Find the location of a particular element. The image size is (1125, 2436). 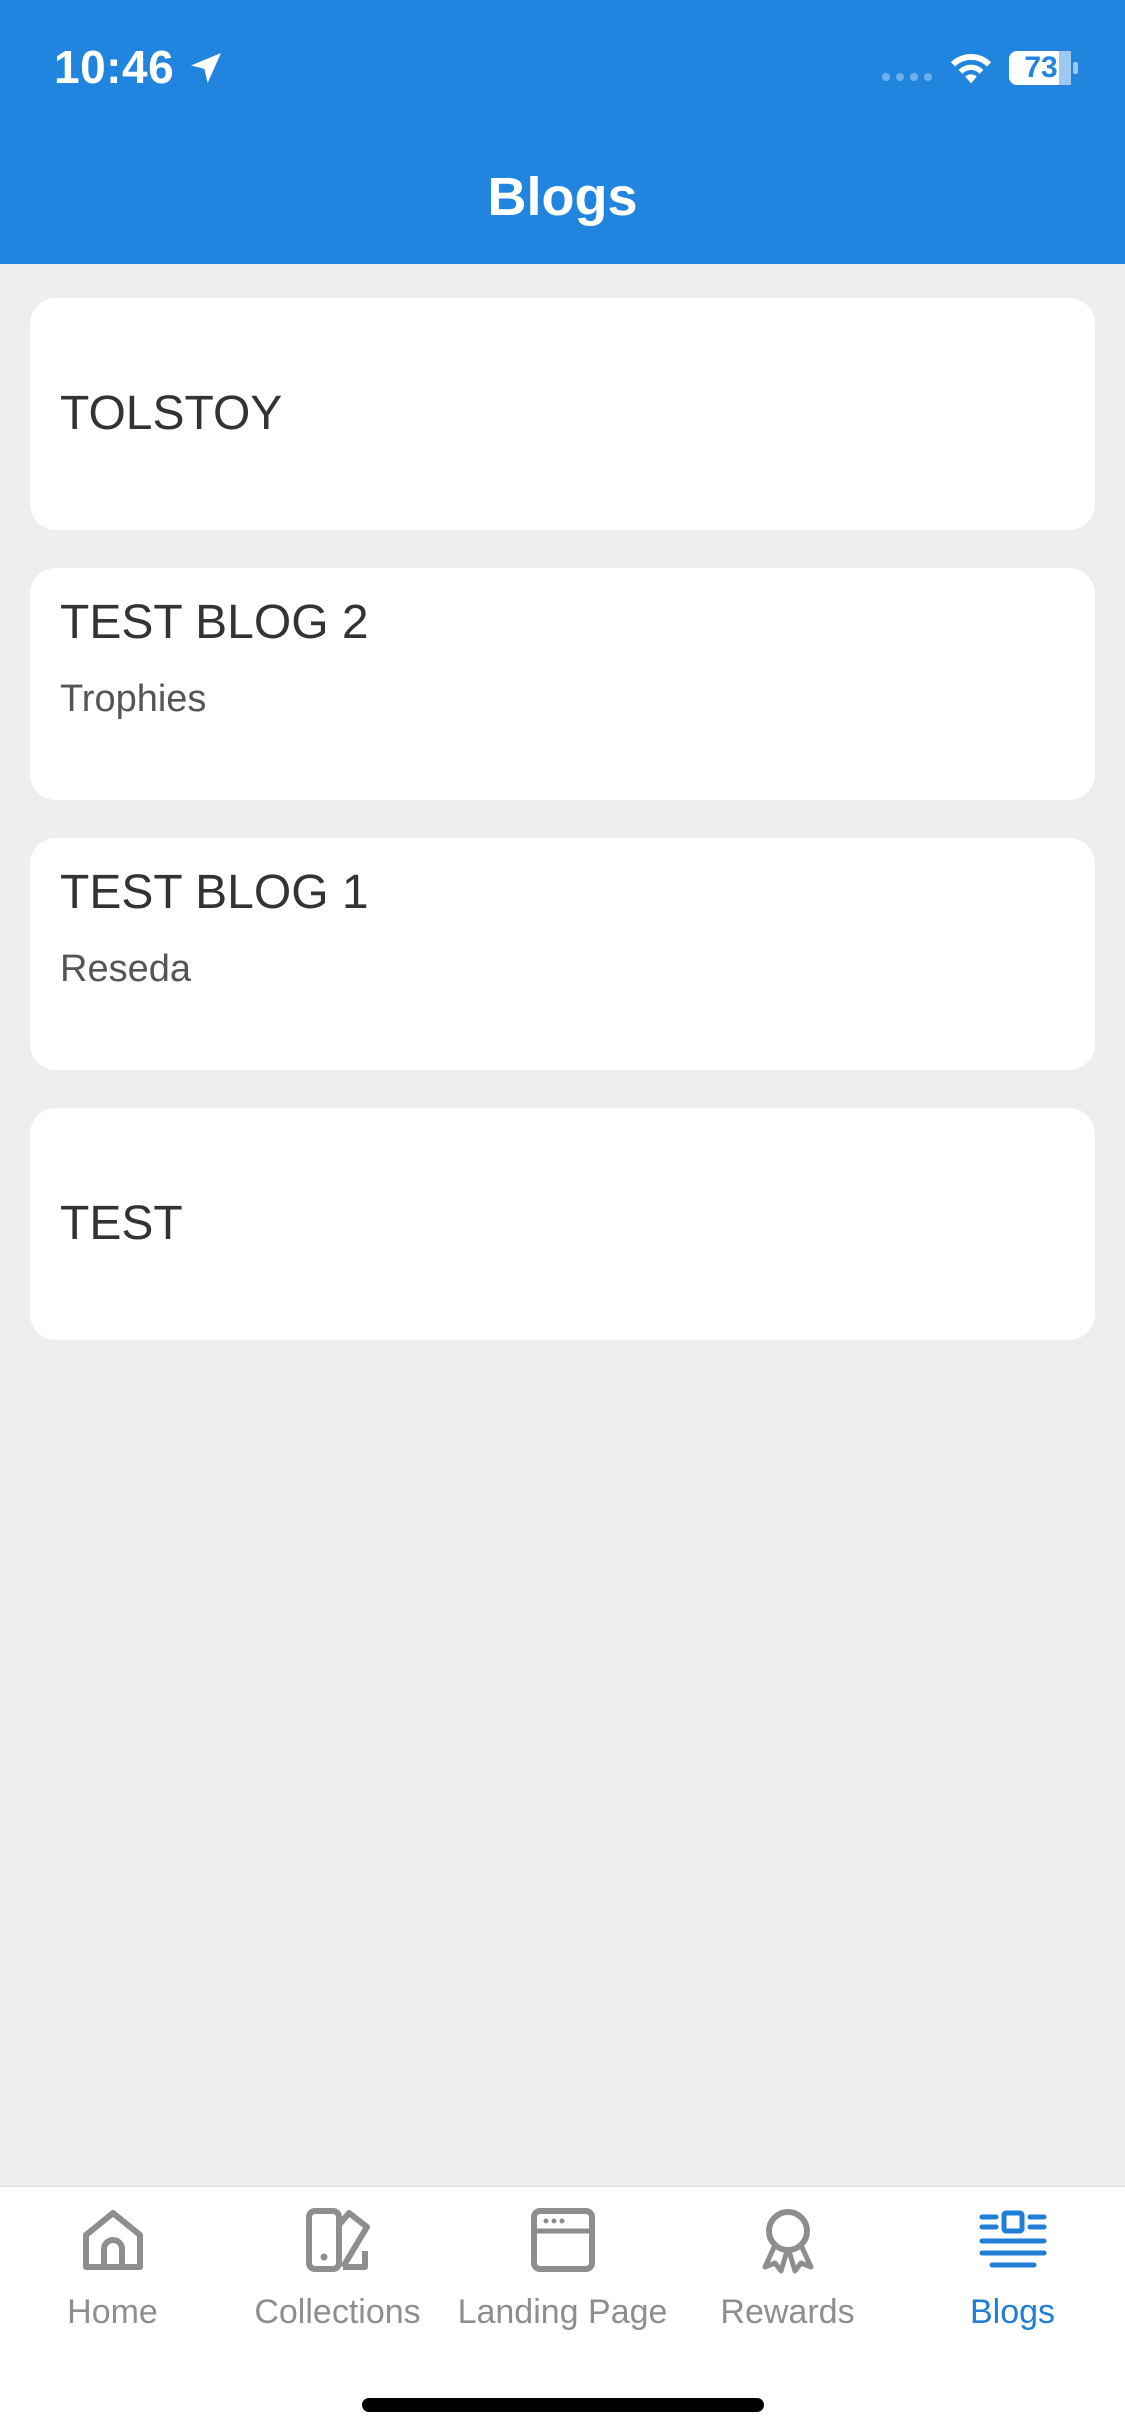

blogs-icon is located at coordinates (1013, 2239).